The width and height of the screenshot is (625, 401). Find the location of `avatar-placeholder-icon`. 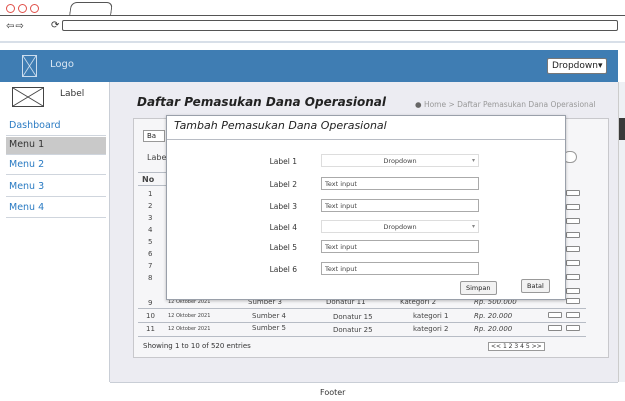

avatar-placeholder-icon is located at coordinates (28, 97).